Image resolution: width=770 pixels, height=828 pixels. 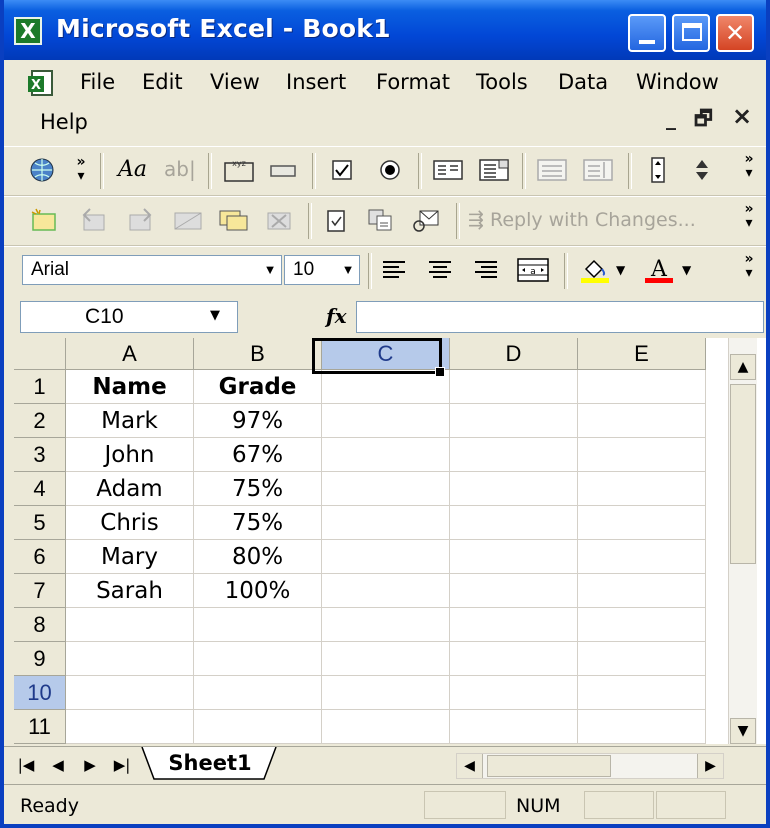 What do you see at coordinates (514, 387) in the screenshot?
I see `cell-d1` at bounding box center [514, 387].